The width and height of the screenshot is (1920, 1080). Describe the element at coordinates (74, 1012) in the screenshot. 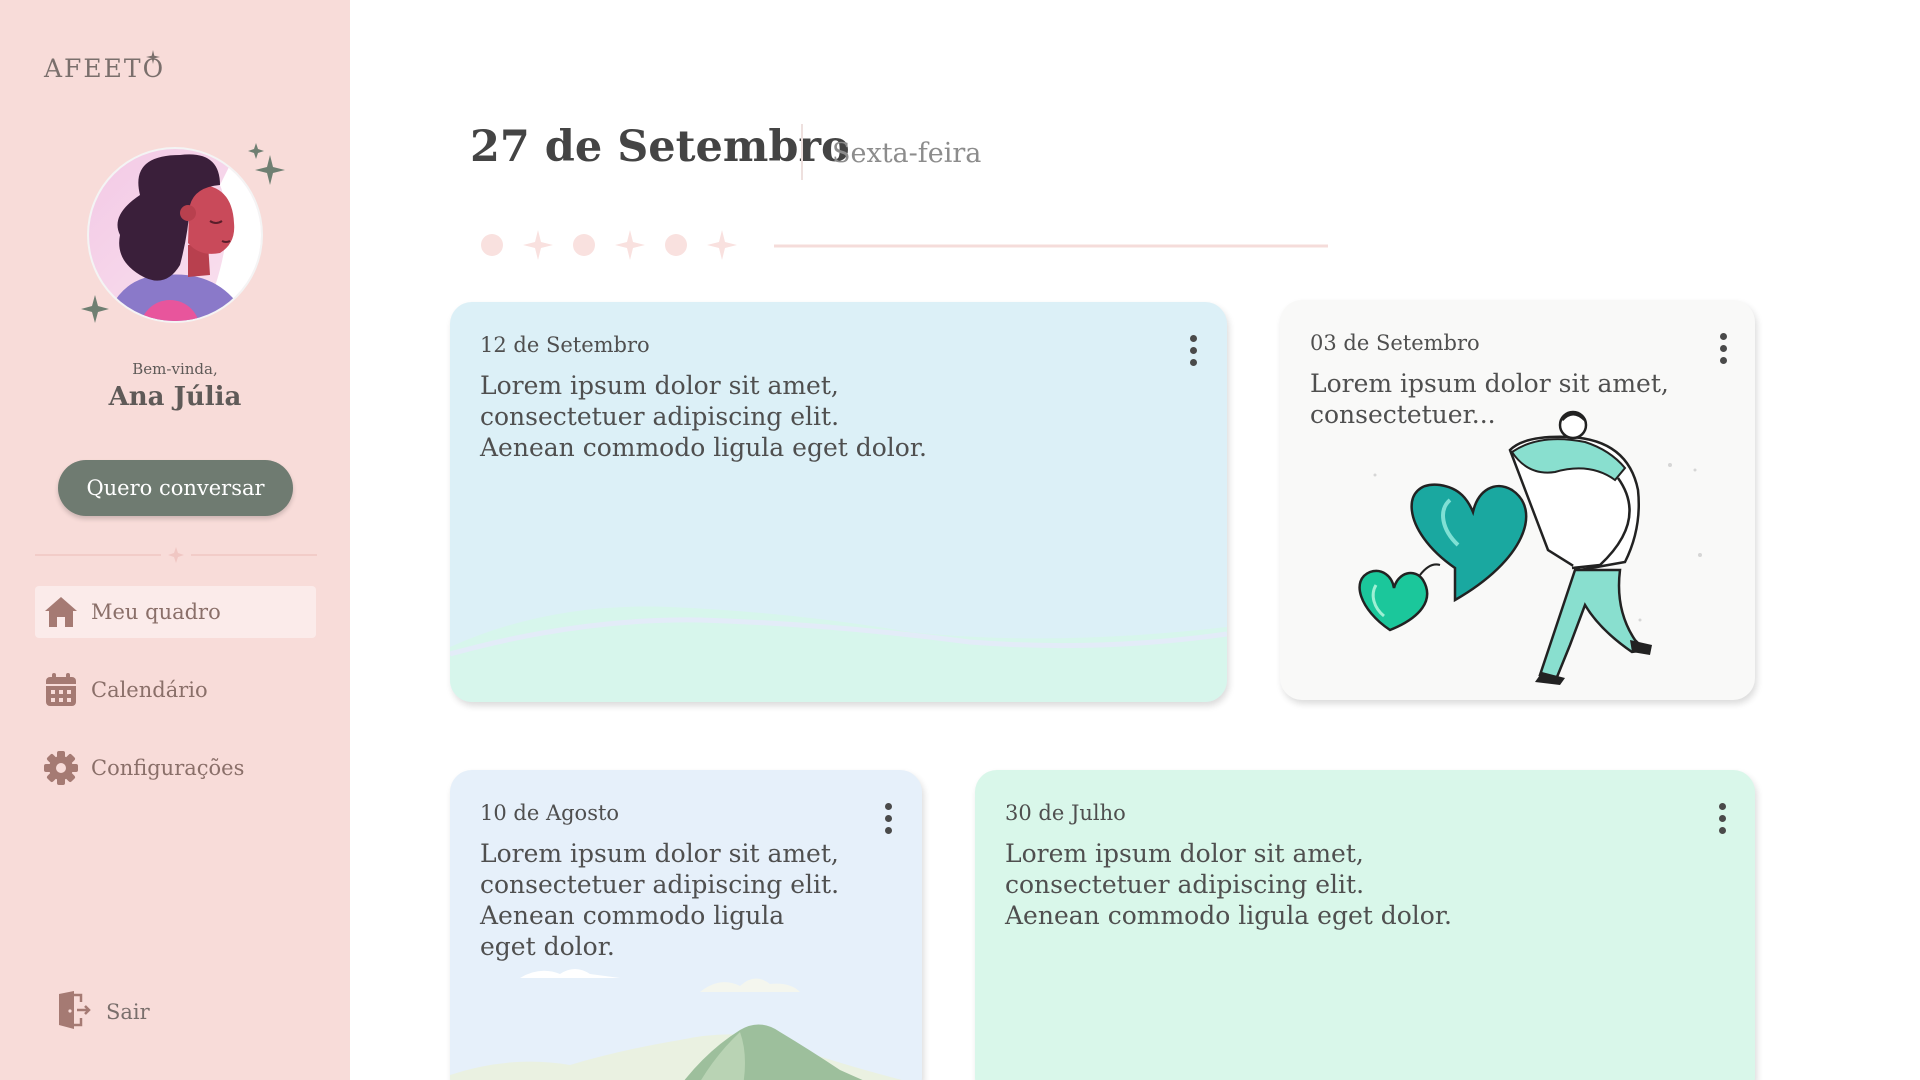

I see `logout-icon` at that location.